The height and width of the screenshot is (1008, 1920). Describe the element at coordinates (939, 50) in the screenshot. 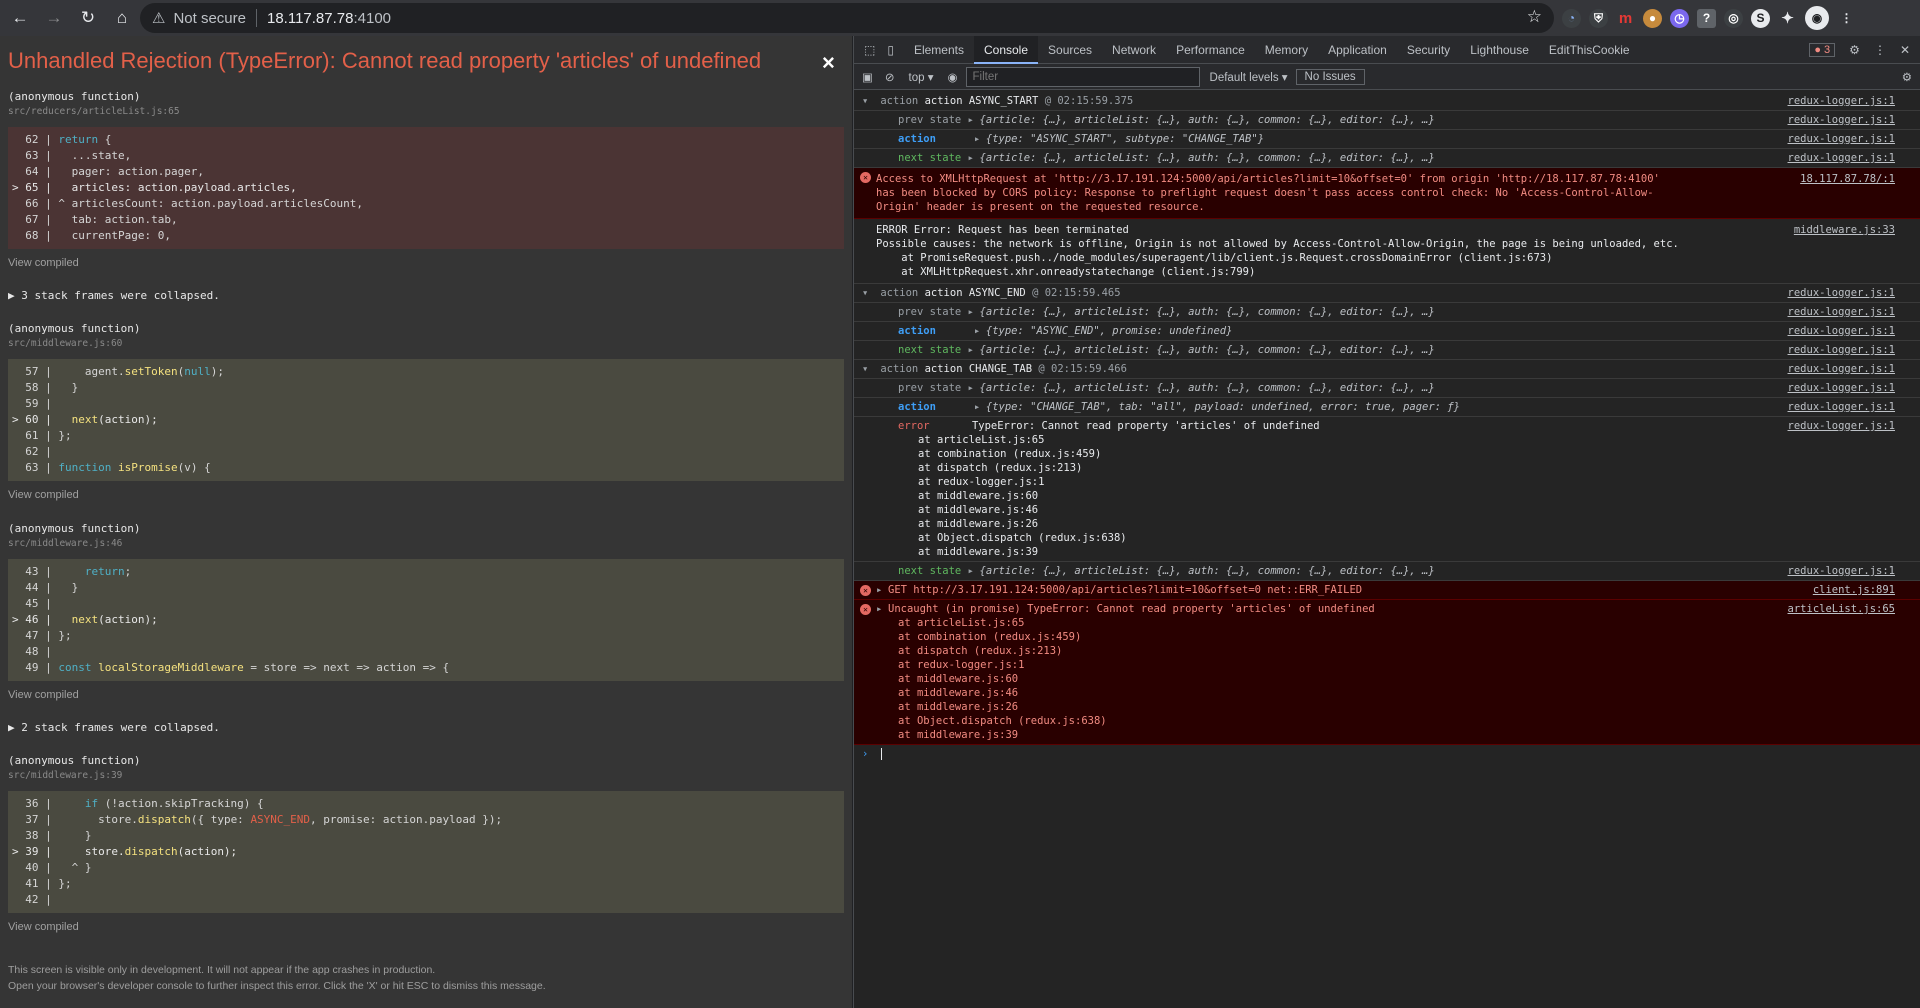

I see `tab-elements: Elements` at that location.